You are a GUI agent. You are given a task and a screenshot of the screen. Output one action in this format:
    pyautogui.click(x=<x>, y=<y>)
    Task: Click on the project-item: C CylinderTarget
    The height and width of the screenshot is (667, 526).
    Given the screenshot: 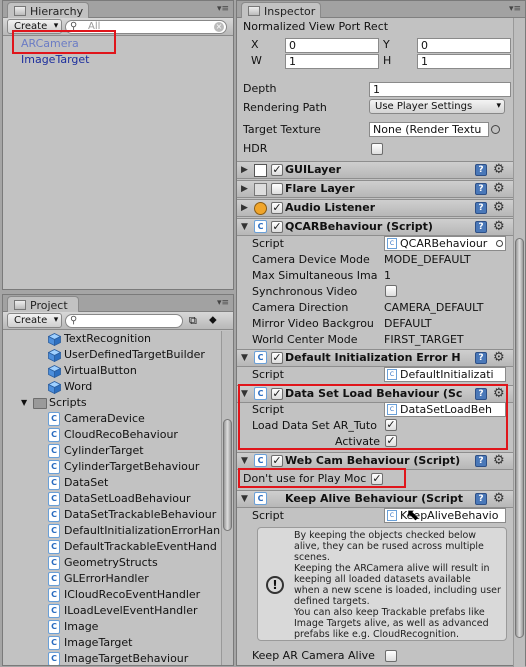 What is the action you would take?
    pyautogui.click(x=112, y=451)
    